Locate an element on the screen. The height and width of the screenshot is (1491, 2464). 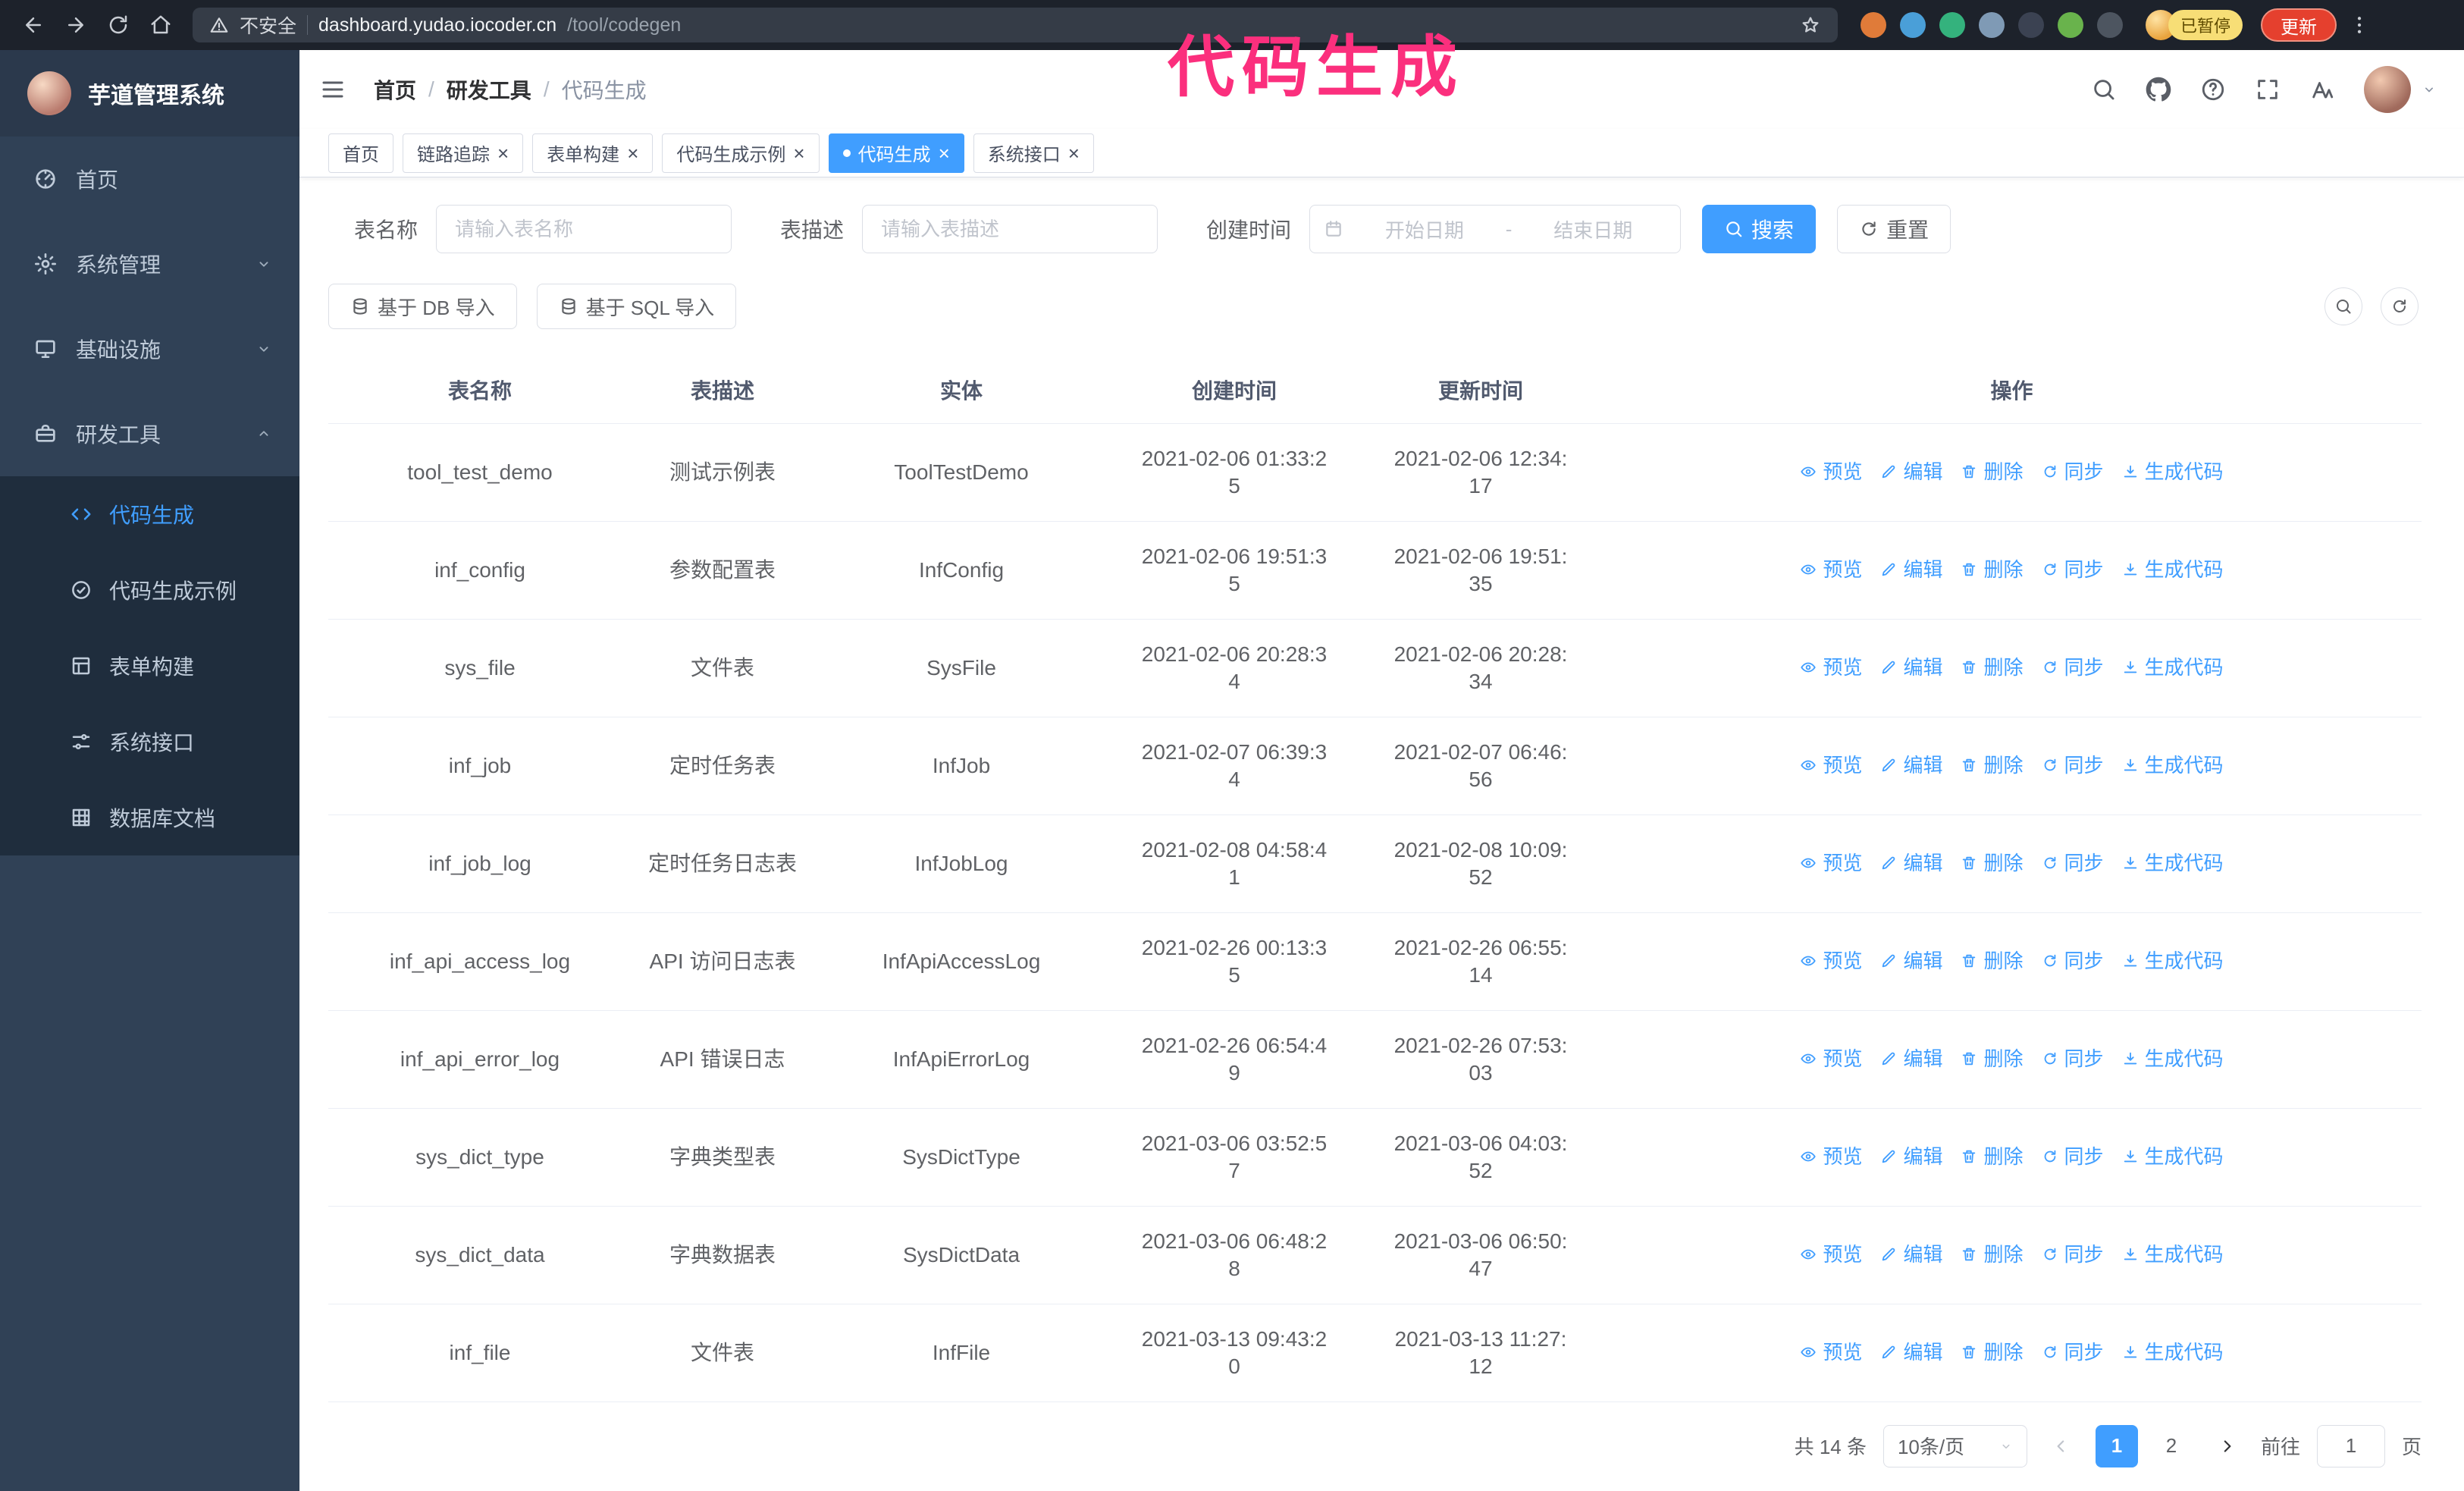
font-size-button is located at coordinates (2322, 89).